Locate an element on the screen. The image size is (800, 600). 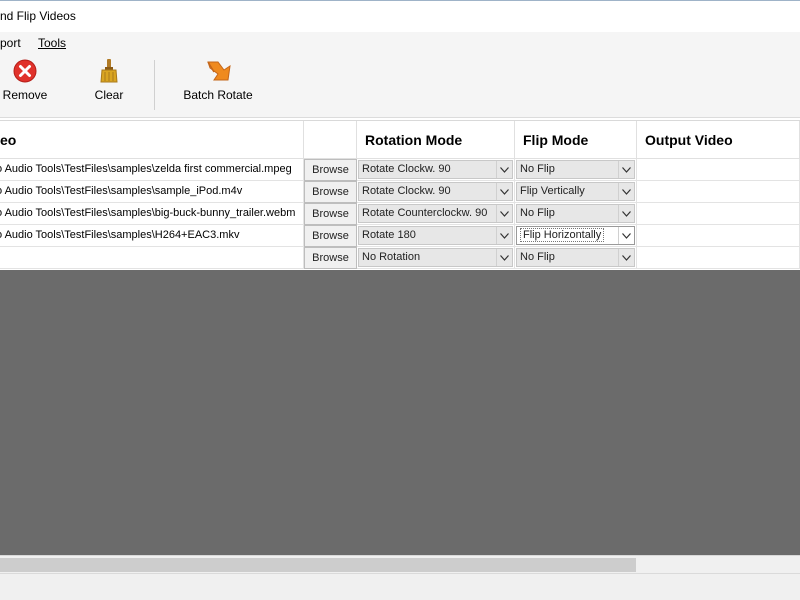
flip-mode-cell: Flip Horizontally is located at coordinates (576, 236).